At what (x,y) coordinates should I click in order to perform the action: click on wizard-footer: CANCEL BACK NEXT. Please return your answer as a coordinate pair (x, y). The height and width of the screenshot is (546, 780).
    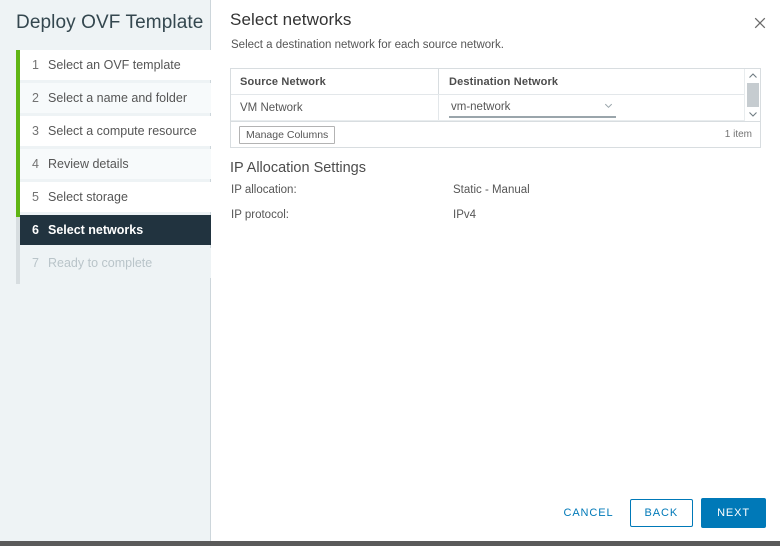
    Looking at the image, I should click on (496, 513).